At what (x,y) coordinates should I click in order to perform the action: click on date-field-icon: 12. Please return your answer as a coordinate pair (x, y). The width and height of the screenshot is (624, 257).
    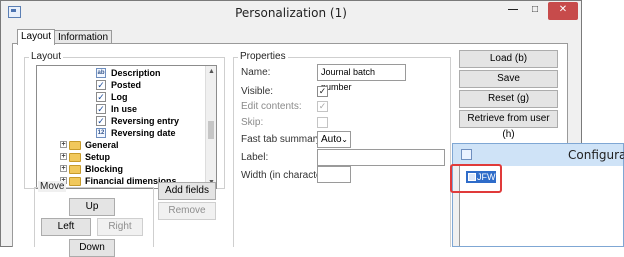
    Looking at the image, I should click on (101, 133).